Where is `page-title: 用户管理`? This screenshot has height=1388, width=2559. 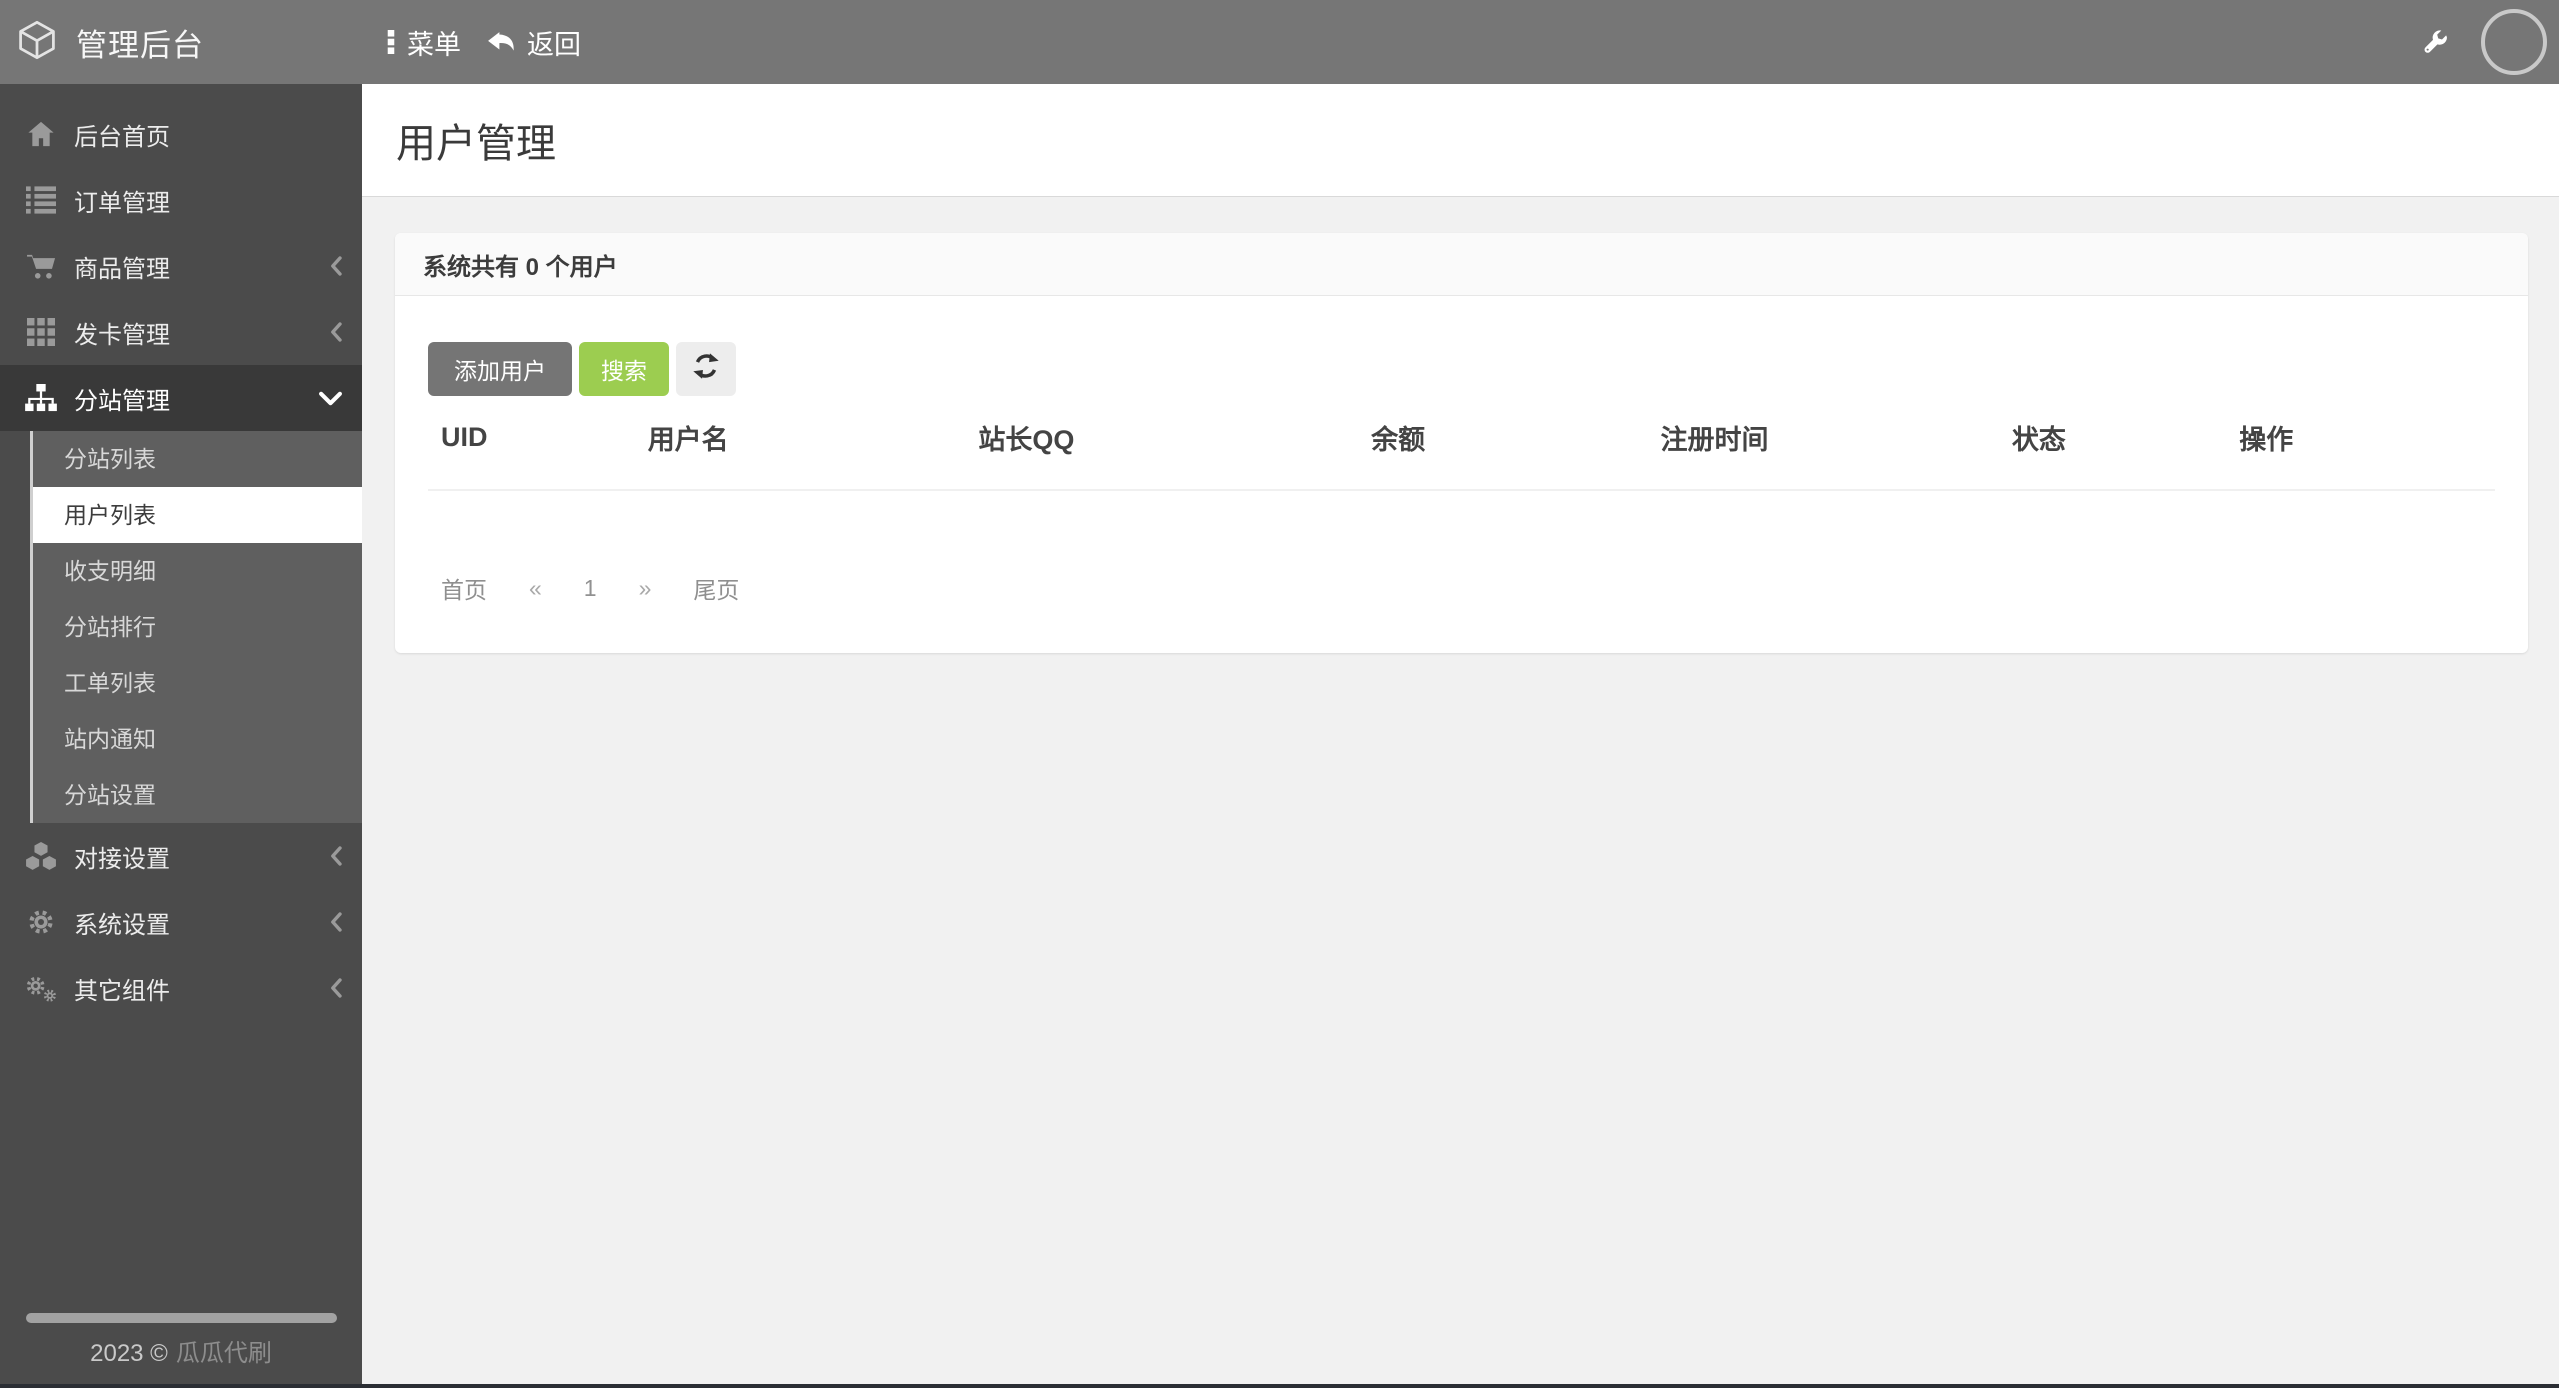
page-title: 用户管理 is located at coordinates (476, 144).